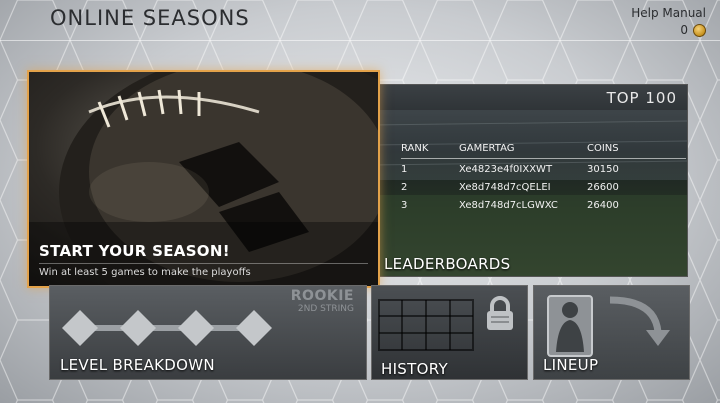 This screenshot has width=720, height=403. What do you see at coordinates (404, 205) in the screenshot?
I see `rank-cell: 3` at bounding box center [404, 205].